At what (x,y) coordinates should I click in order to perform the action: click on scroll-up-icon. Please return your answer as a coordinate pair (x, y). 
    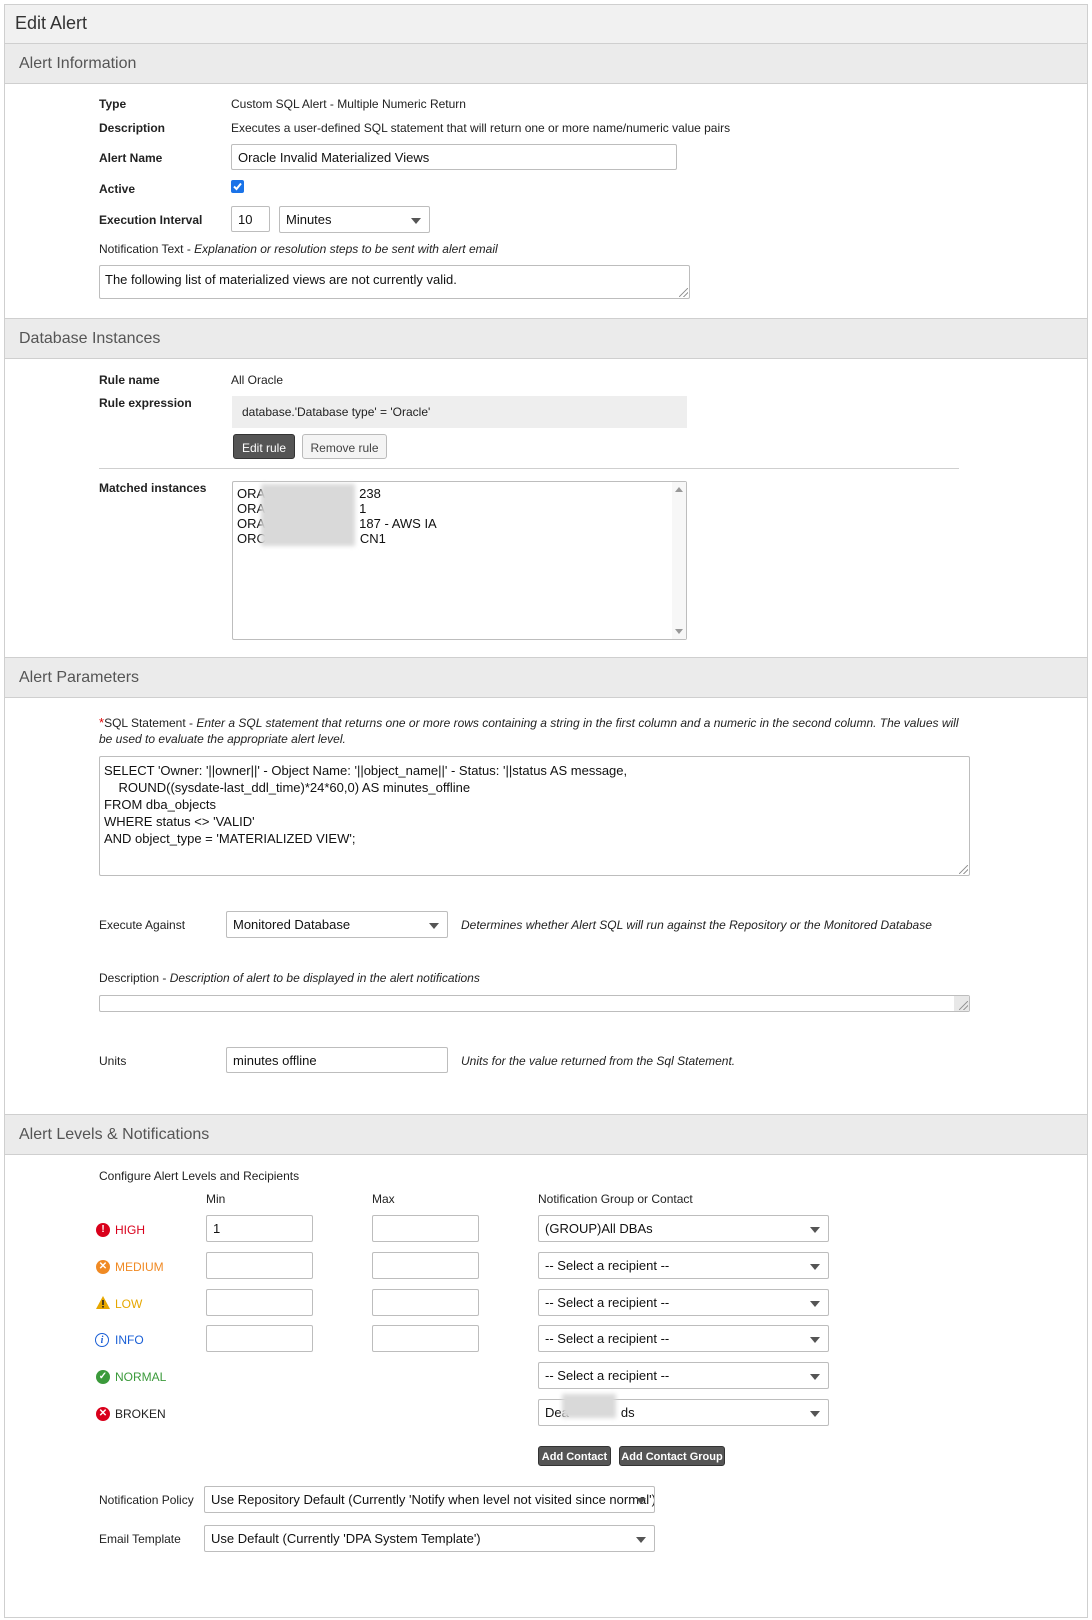
    Looking at the image, I should click on (679, 489).